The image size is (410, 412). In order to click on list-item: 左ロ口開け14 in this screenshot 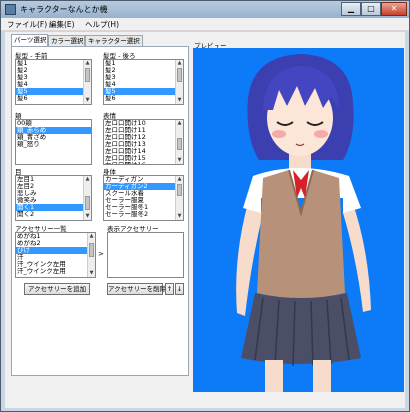, I will do `click(143, 151)`.